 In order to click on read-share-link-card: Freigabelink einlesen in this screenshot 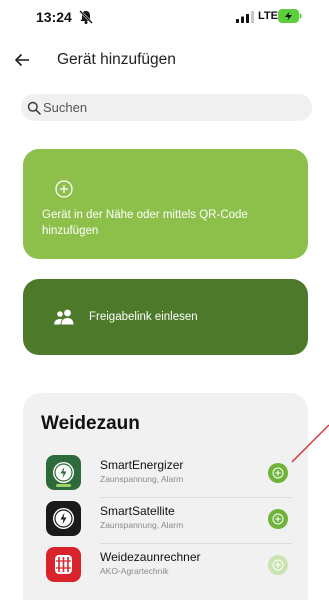, I will do `click(165, 317)`.